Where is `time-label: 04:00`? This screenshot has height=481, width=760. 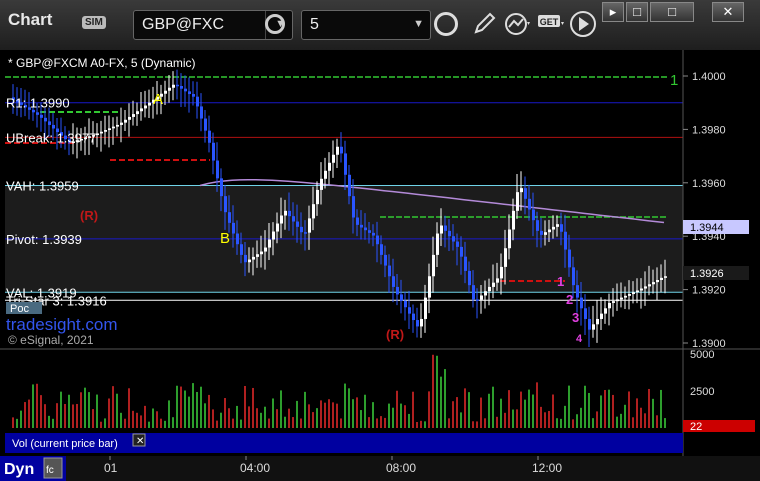 time-label: 04:00 is located at coordinates (255, 468).